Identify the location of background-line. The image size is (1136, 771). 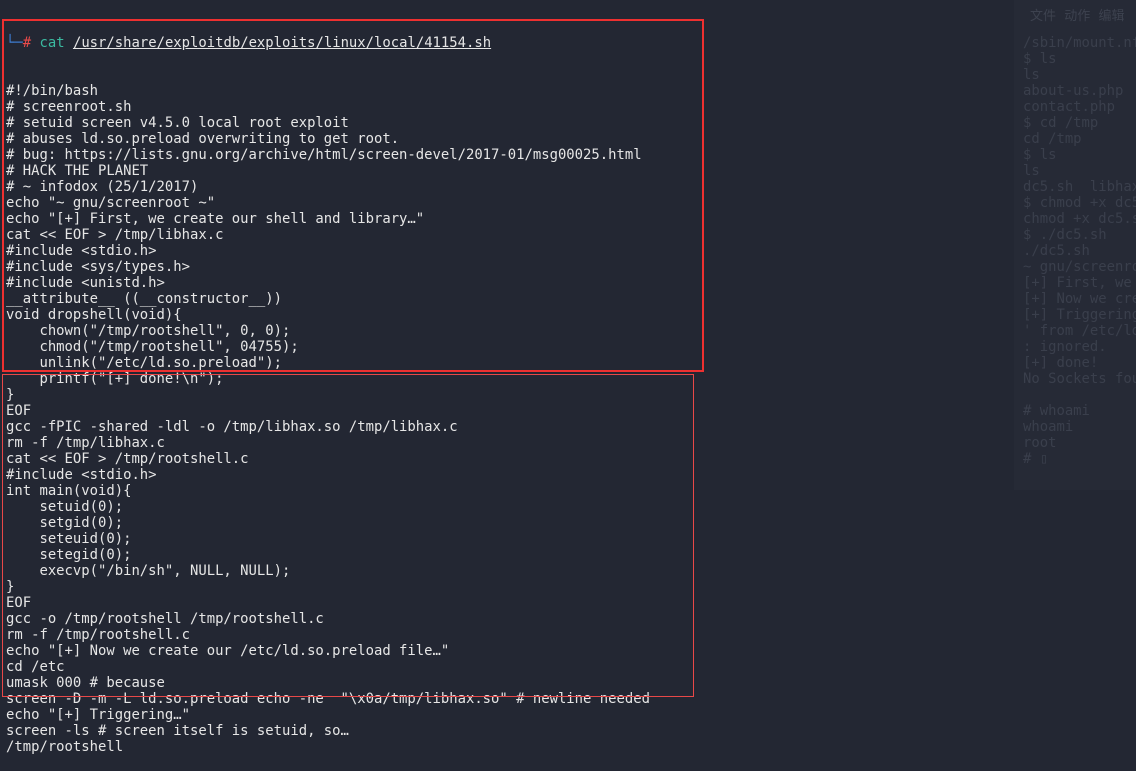
(1079, 395).